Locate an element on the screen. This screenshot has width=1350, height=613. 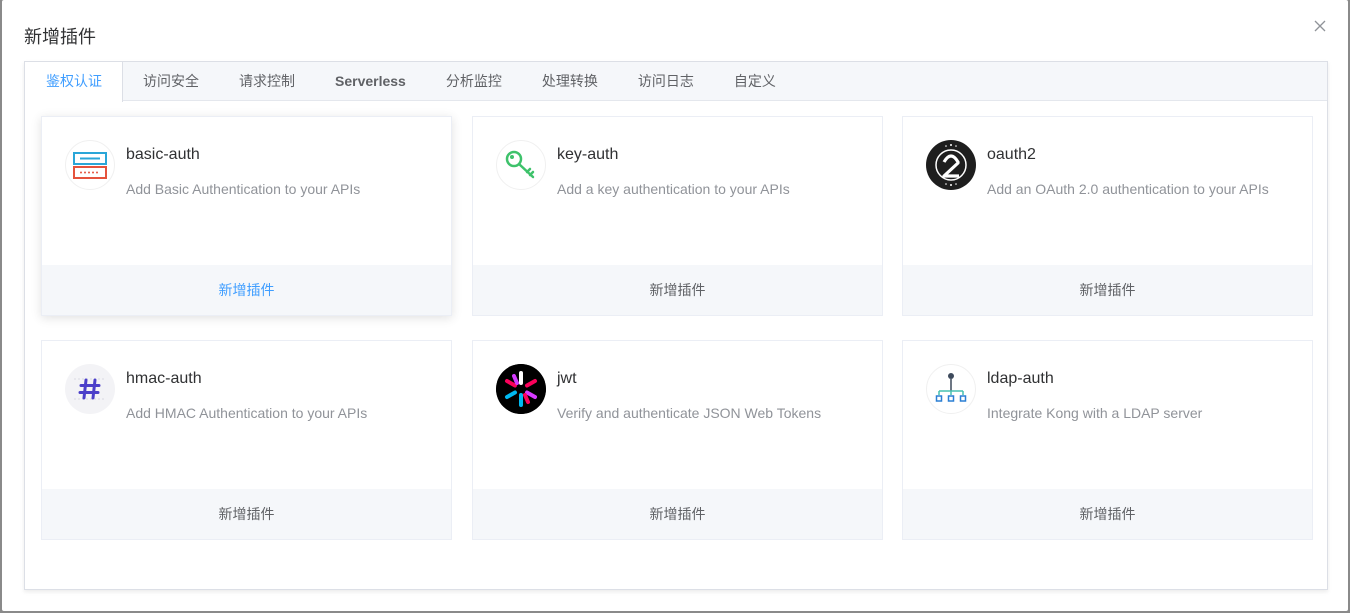
close-icon is located at coordinates (1320, 26).